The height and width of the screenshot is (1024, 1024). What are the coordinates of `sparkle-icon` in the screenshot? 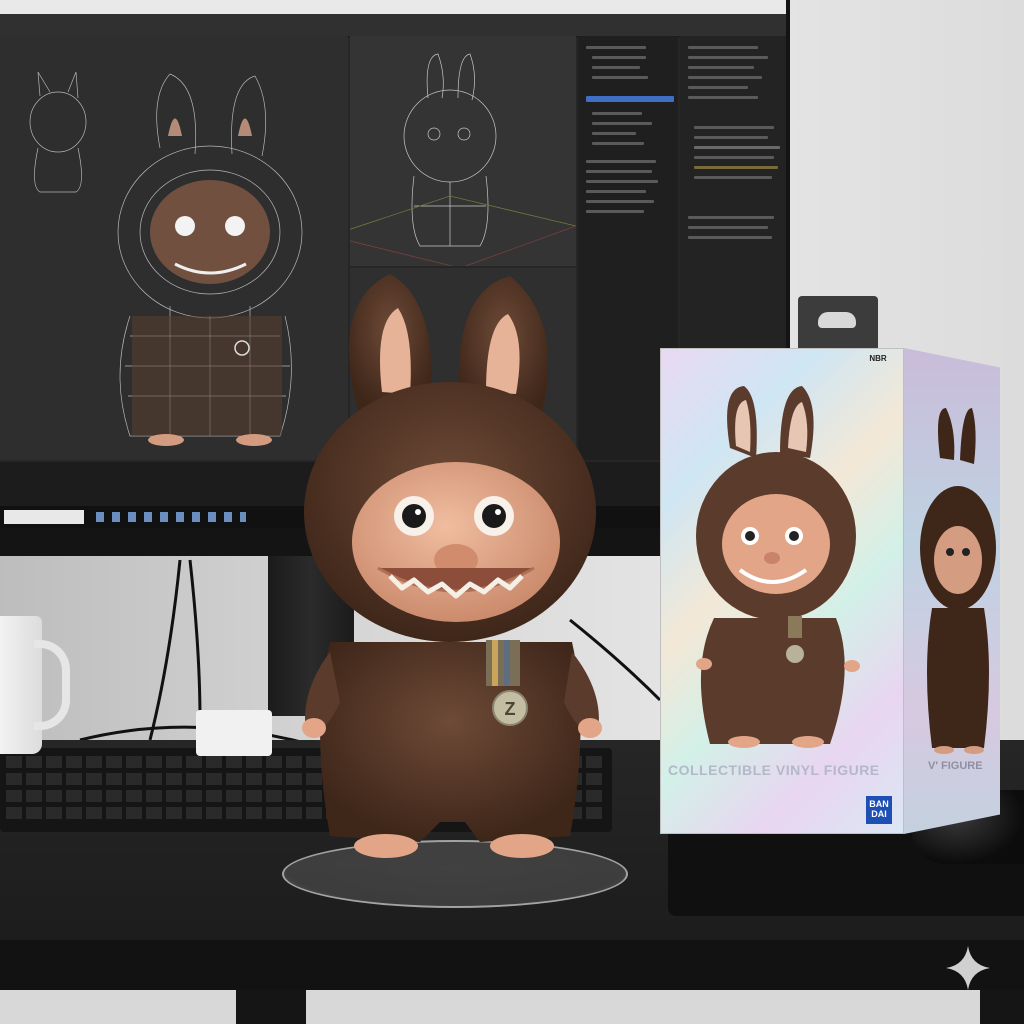 It's located at (968, 968).